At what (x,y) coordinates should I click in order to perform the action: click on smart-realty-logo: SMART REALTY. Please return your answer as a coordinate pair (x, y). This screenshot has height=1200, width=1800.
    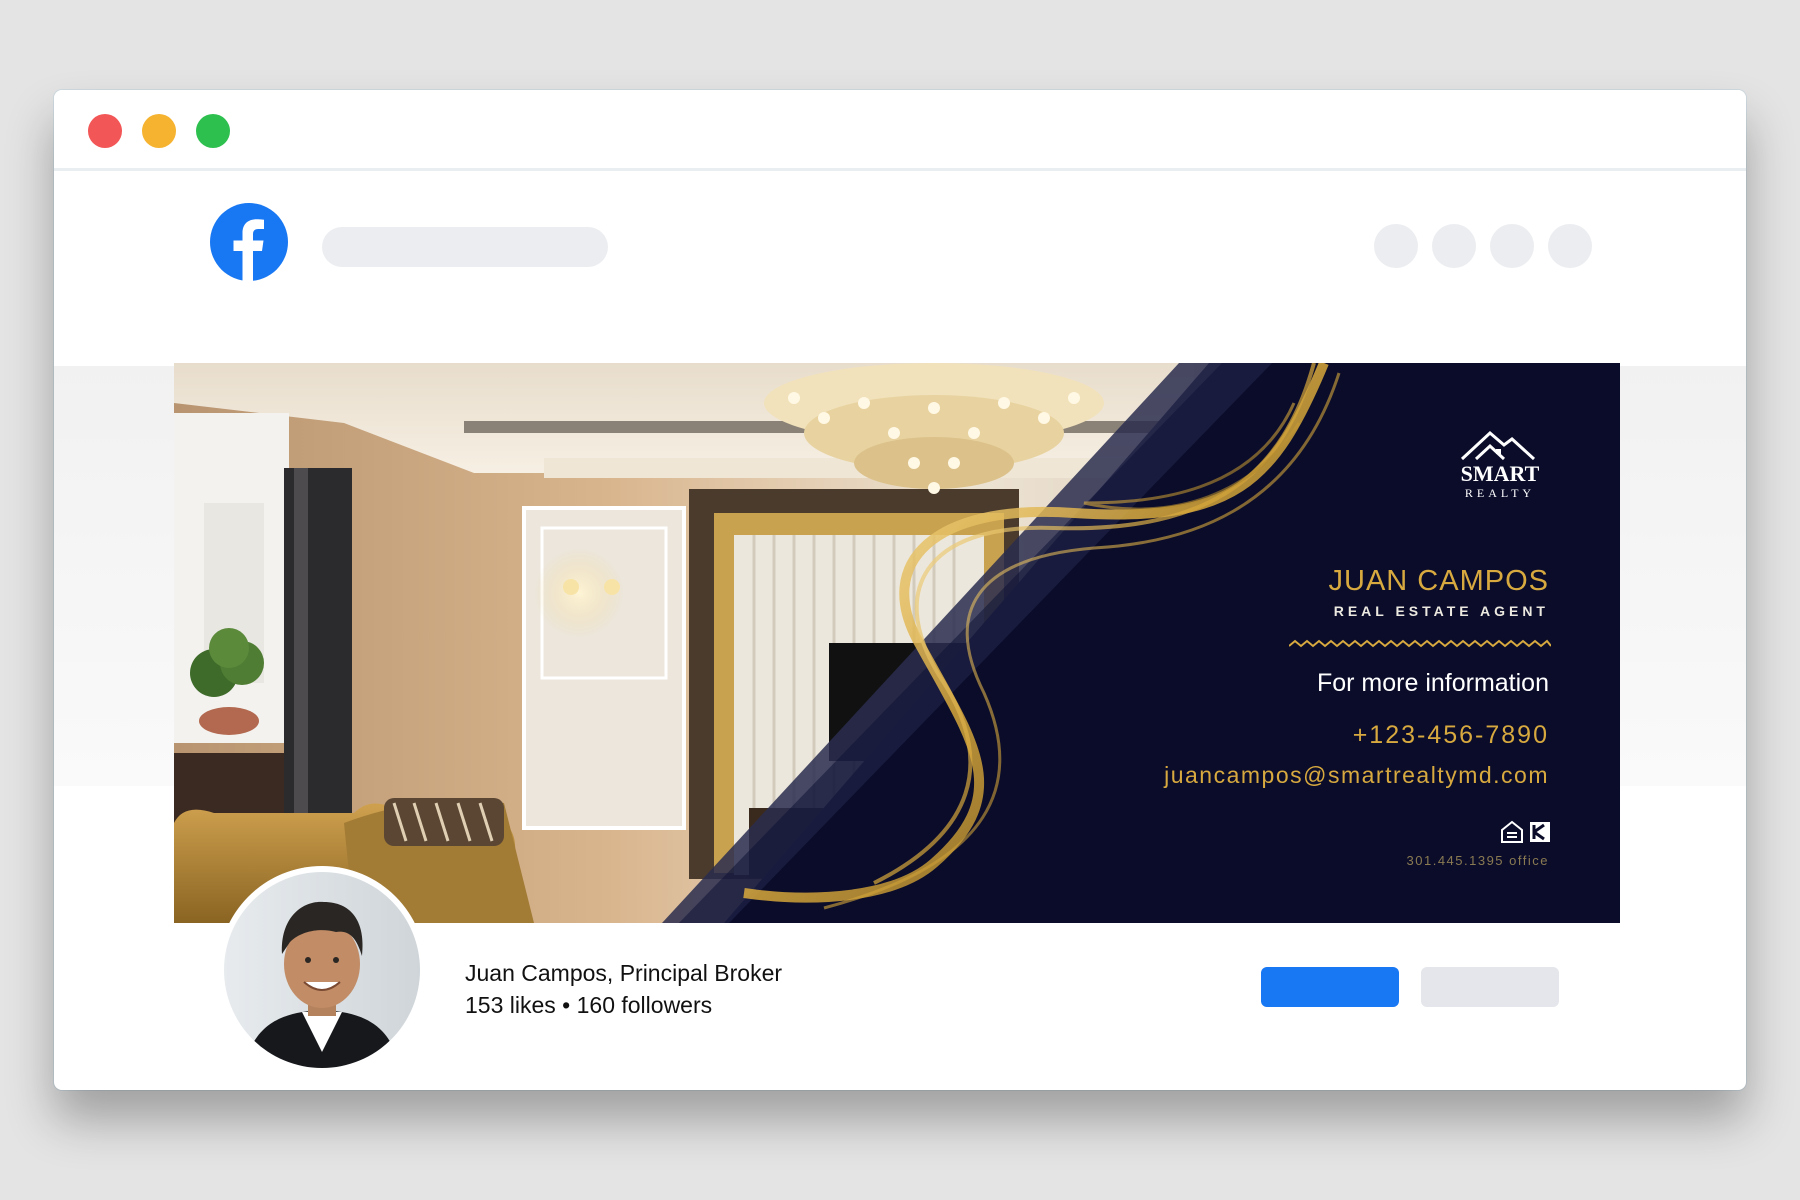
    Looking at the image, I should click on (1500, 465).